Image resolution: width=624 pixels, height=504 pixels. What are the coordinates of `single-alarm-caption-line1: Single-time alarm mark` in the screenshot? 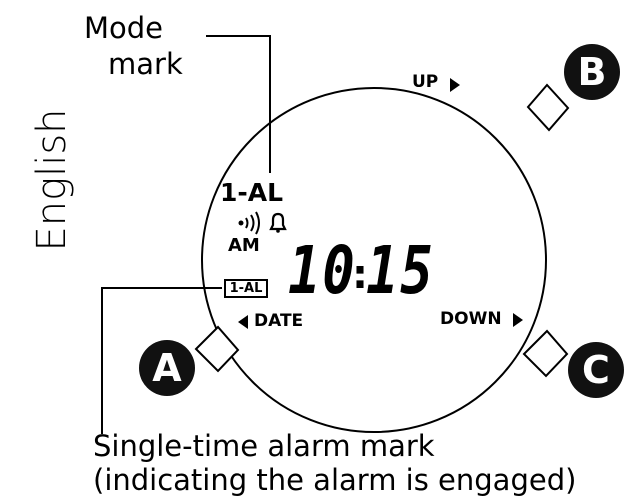 It's located at (264, 446).